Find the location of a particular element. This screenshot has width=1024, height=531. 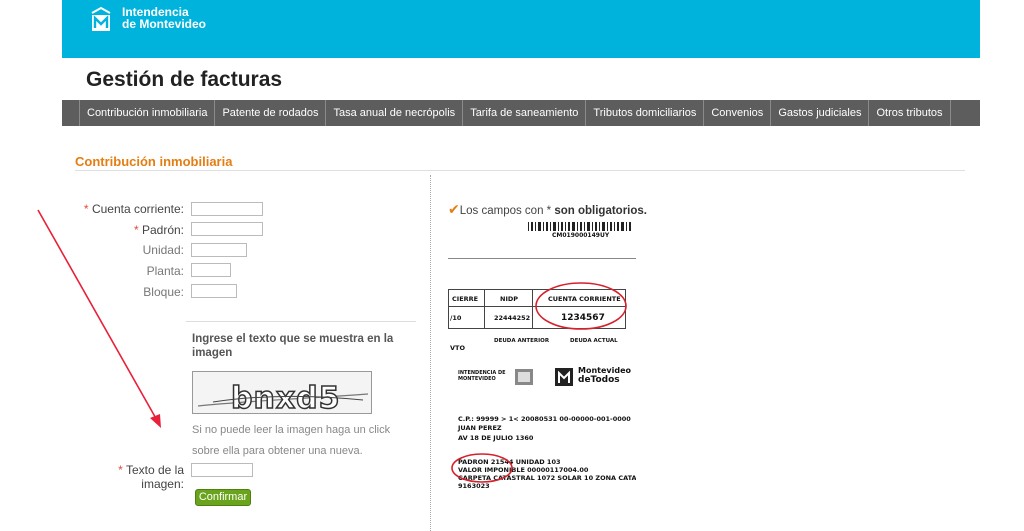

captcha-help-line-2: sobre ella para obtener una nueva. is located at coordinates (277, 451).